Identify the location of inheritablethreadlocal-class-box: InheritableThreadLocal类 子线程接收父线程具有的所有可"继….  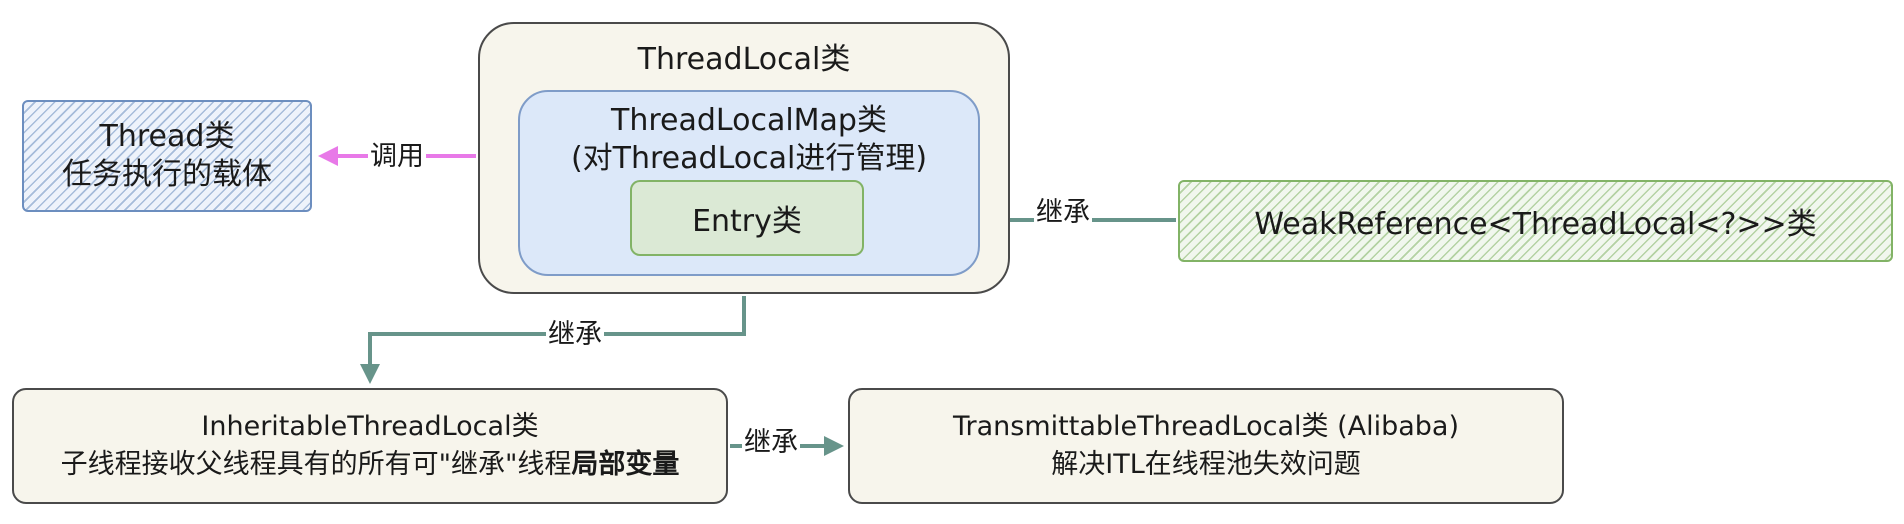
(370, 446).